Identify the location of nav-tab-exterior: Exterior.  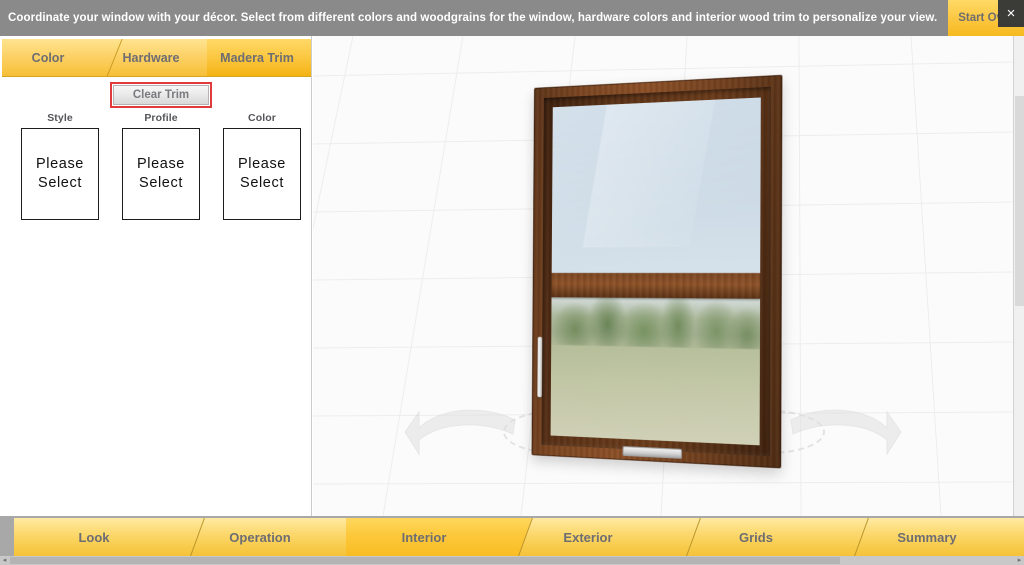
(593, 537).